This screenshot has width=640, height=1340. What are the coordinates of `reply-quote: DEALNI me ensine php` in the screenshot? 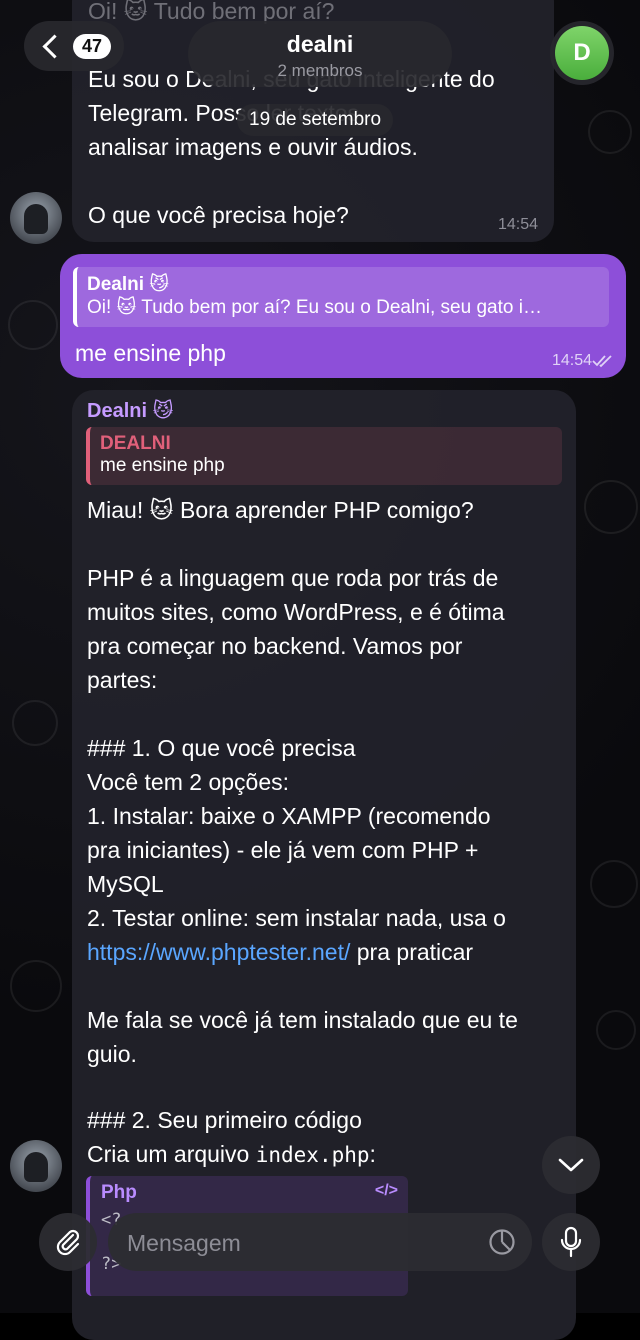 It's located at (324, 456).